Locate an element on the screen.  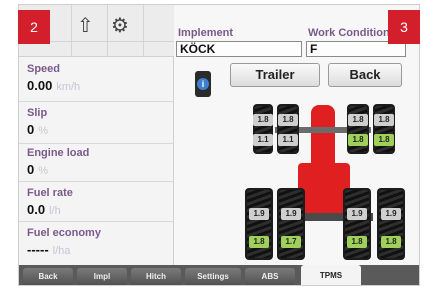
tab-impl: Impl is located at coordinates (102, 276).